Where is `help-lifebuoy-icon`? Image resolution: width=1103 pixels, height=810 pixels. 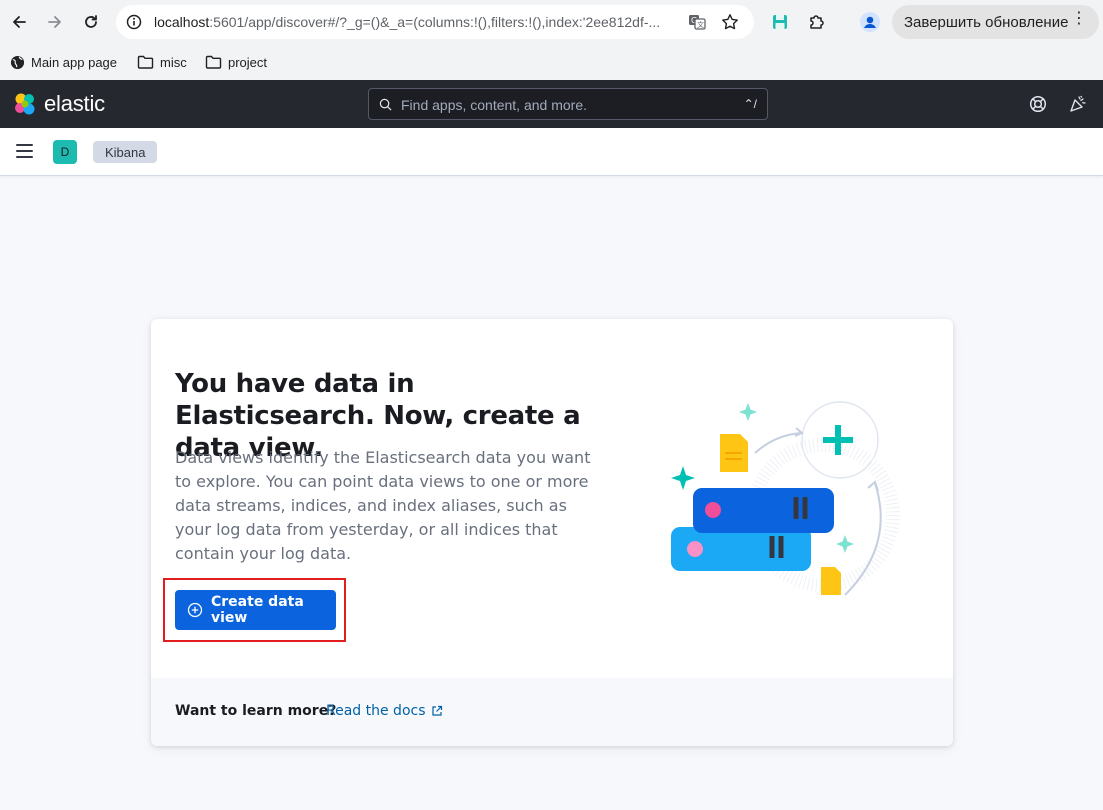 help-lifebuoy-icon is located at coordinates (1038, 104).